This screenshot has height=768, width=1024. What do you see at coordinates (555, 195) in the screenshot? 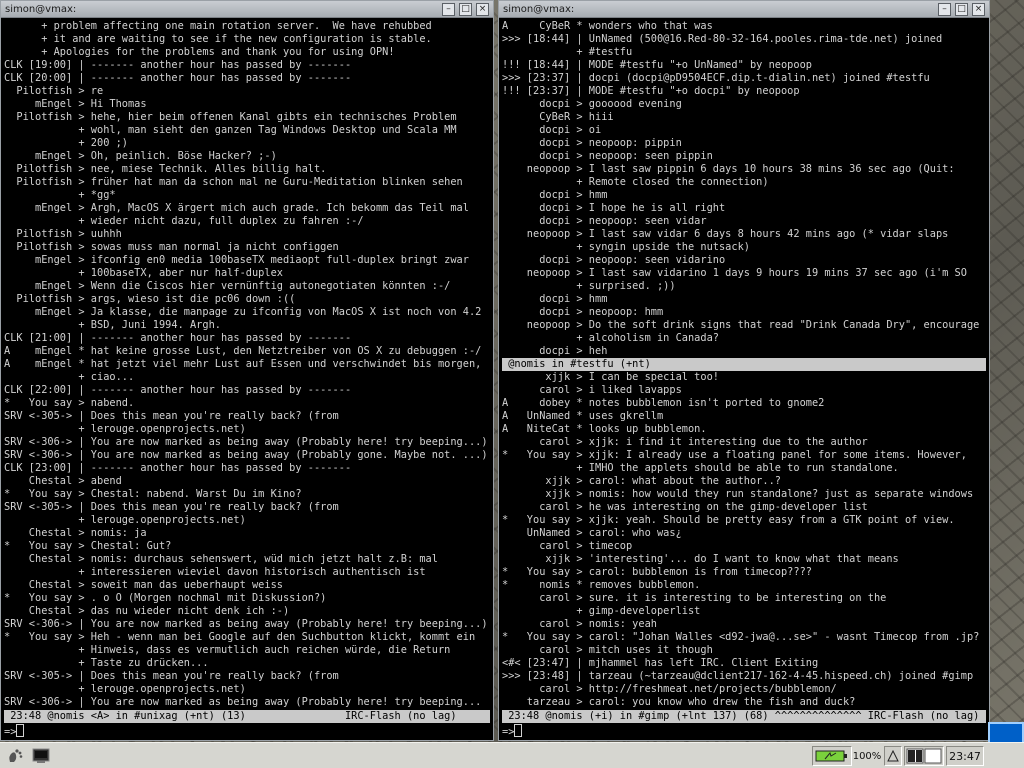
I see `irc-log-line: docpi > hmm` at bounding box center [555, 195].